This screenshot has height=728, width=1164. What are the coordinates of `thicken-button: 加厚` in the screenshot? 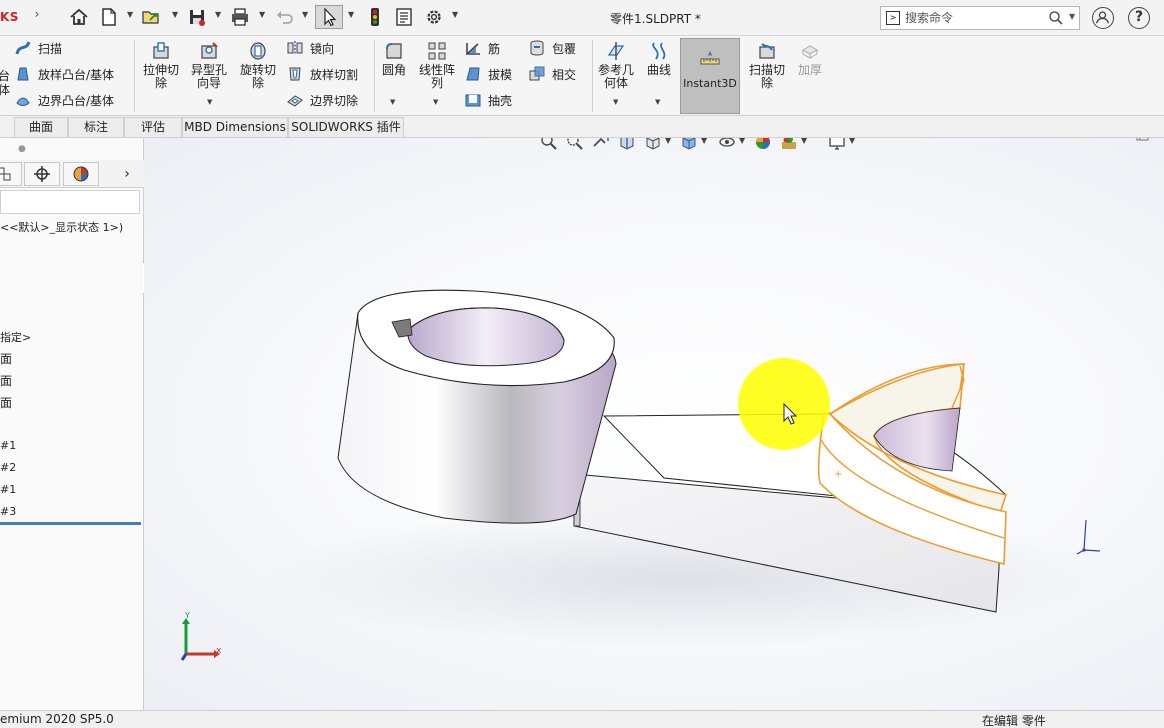 It's located at (810, 58).